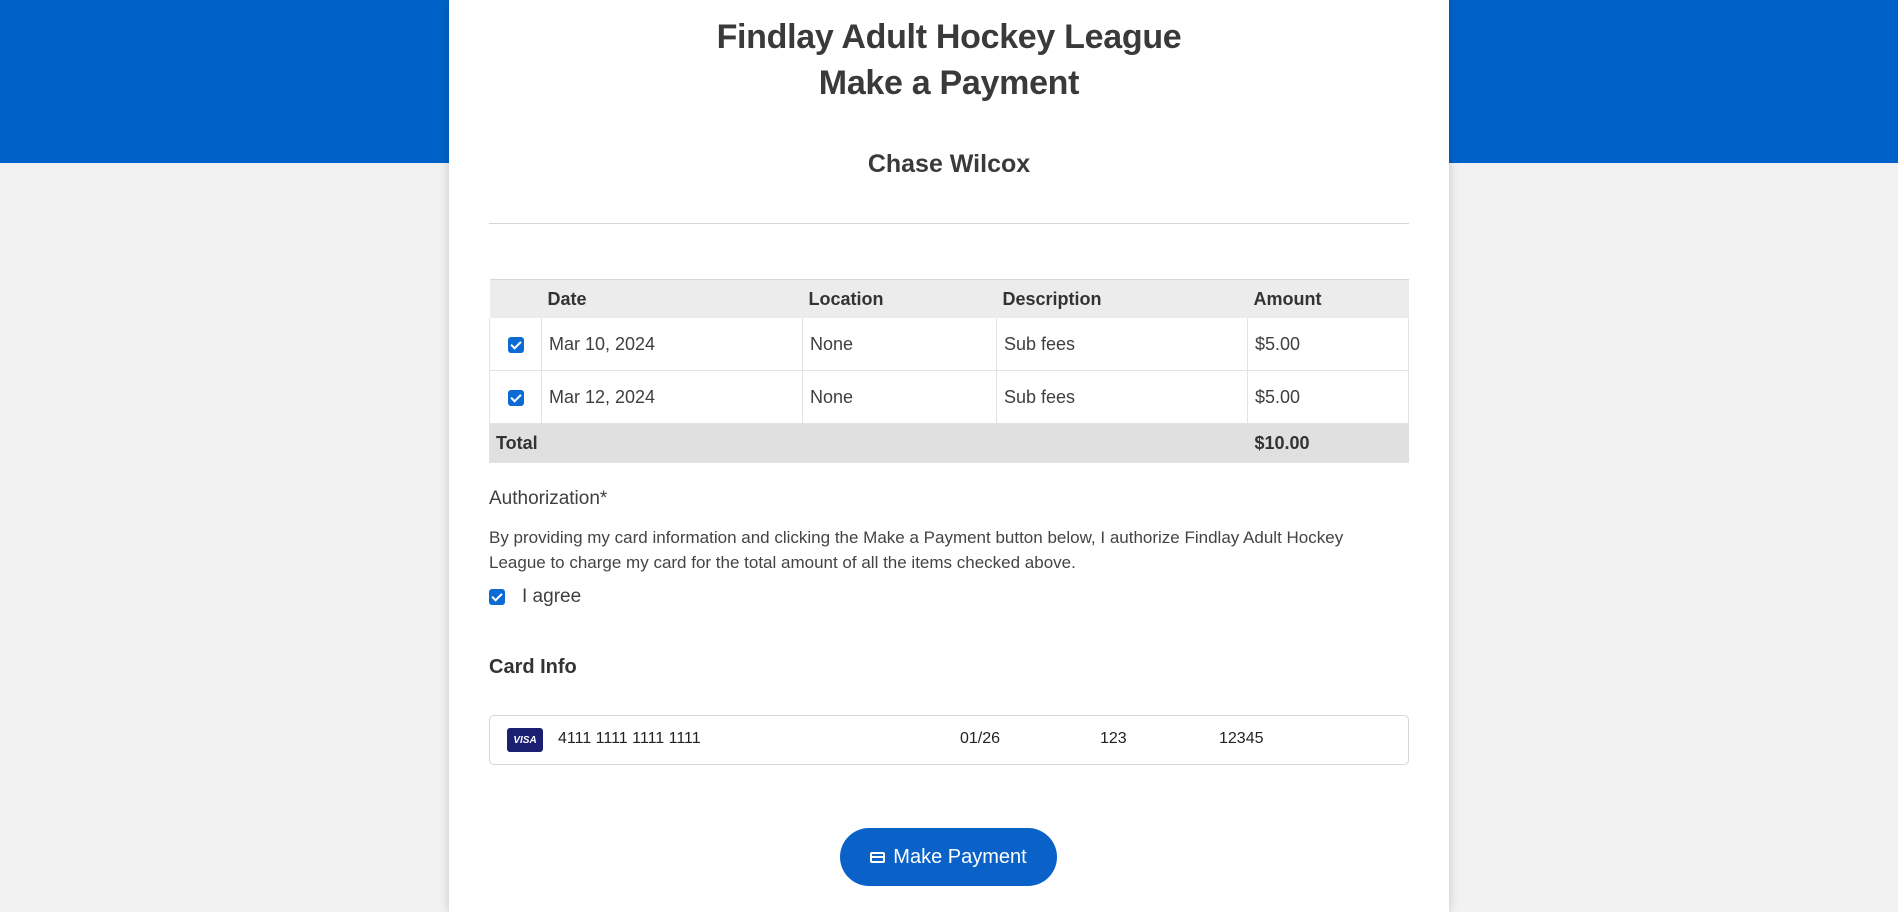  I want to click on card-expiry-input: 01/26, so click(980, 739).